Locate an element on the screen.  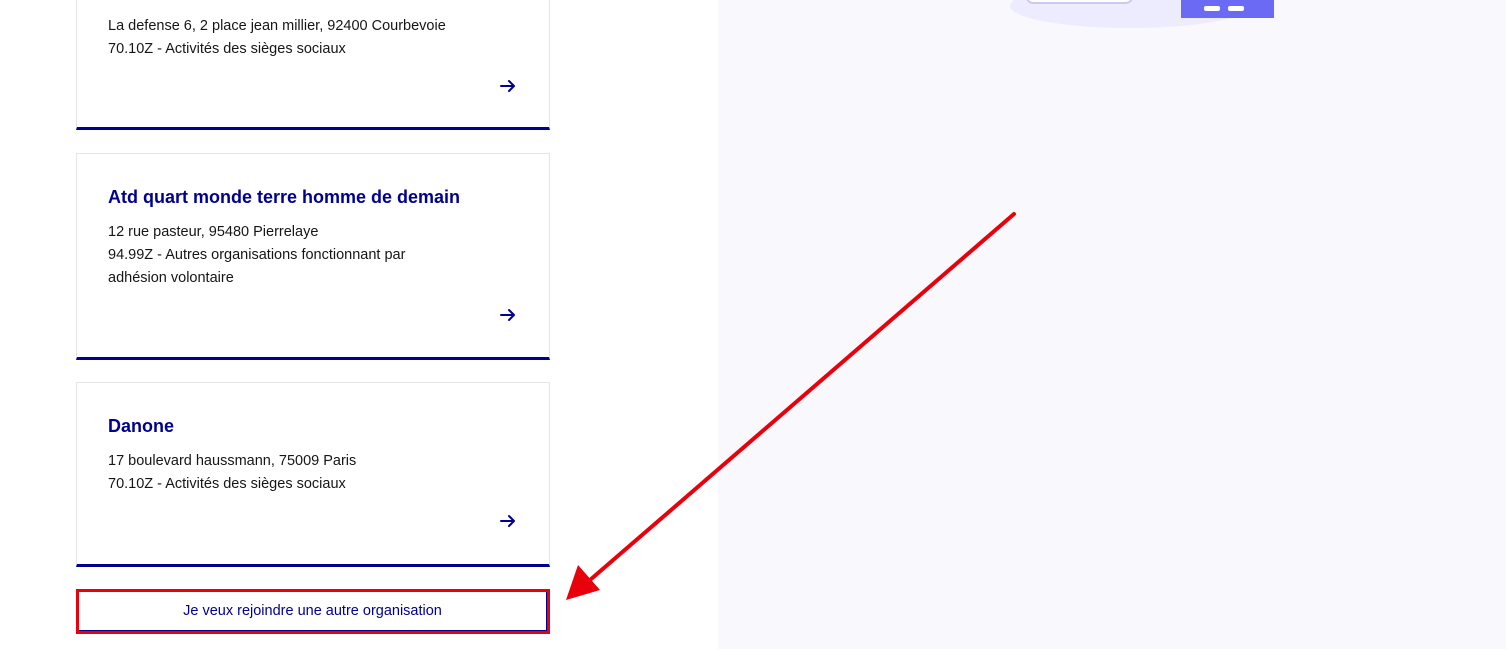
illustration-graphic is located at coordinates (1142, 14).